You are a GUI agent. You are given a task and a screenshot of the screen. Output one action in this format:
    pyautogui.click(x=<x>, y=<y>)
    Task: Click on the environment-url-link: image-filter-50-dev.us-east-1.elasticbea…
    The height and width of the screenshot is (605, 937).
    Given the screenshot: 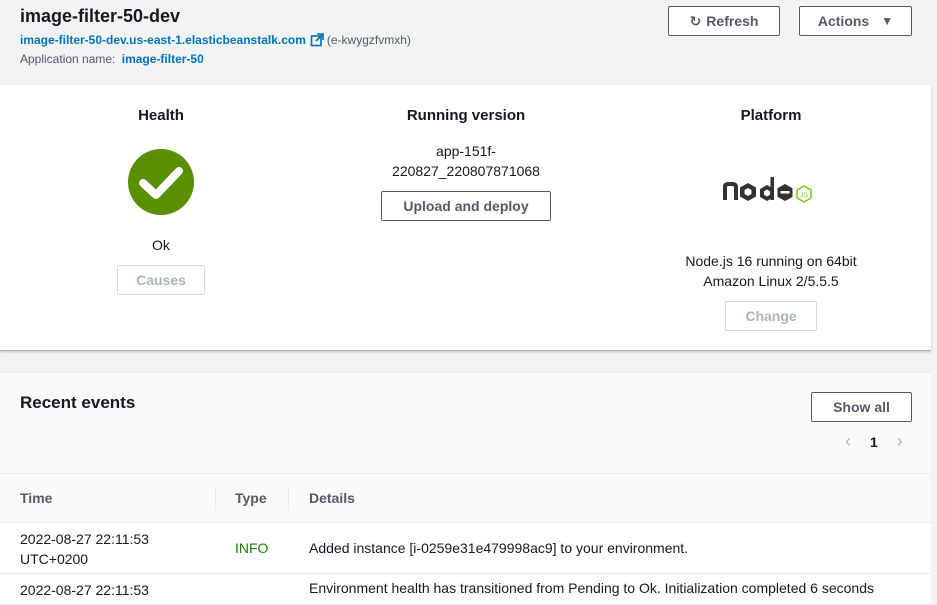 What is the action you would take?
    pyautogui.click(x=163, y=40)
    